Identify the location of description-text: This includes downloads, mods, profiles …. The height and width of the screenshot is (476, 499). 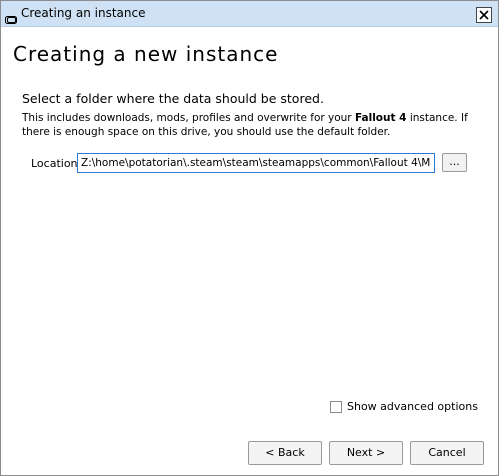
(252, 125).